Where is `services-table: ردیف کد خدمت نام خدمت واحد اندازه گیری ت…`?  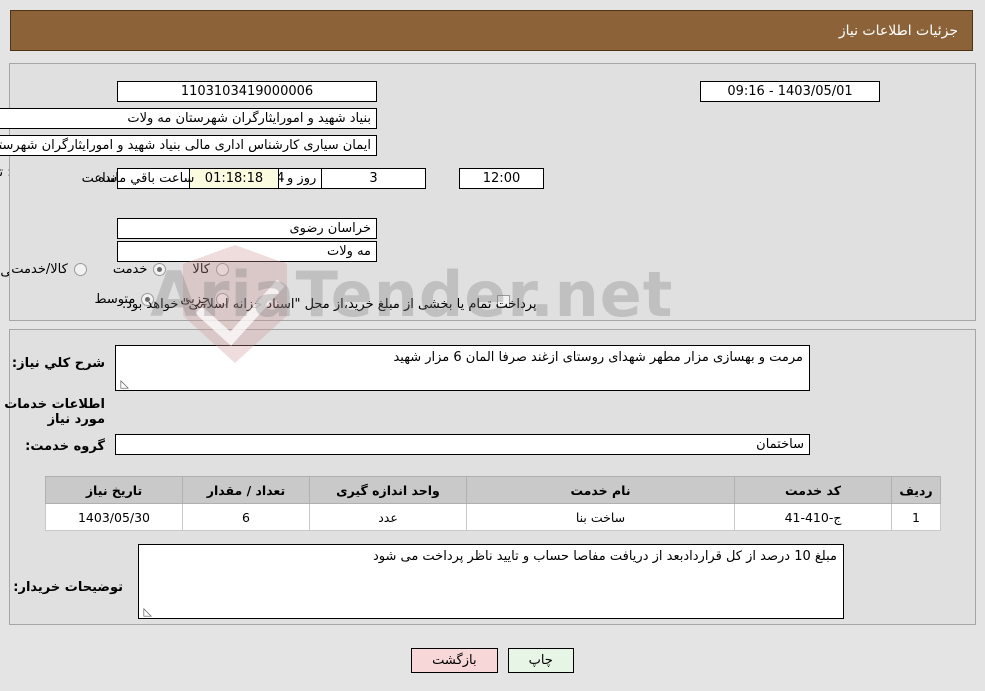
services-table: ردیف کد خدمت نام خدمت واحد اندازه گیری ت… is located at coordinates (493, 503).